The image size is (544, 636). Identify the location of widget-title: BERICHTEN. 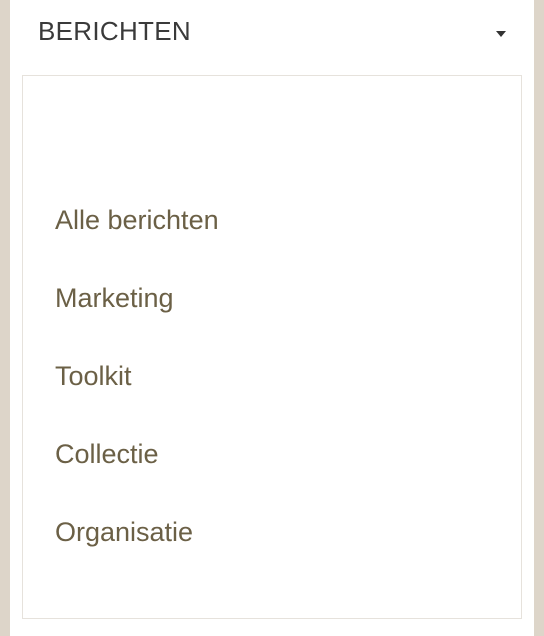
(114, 31).